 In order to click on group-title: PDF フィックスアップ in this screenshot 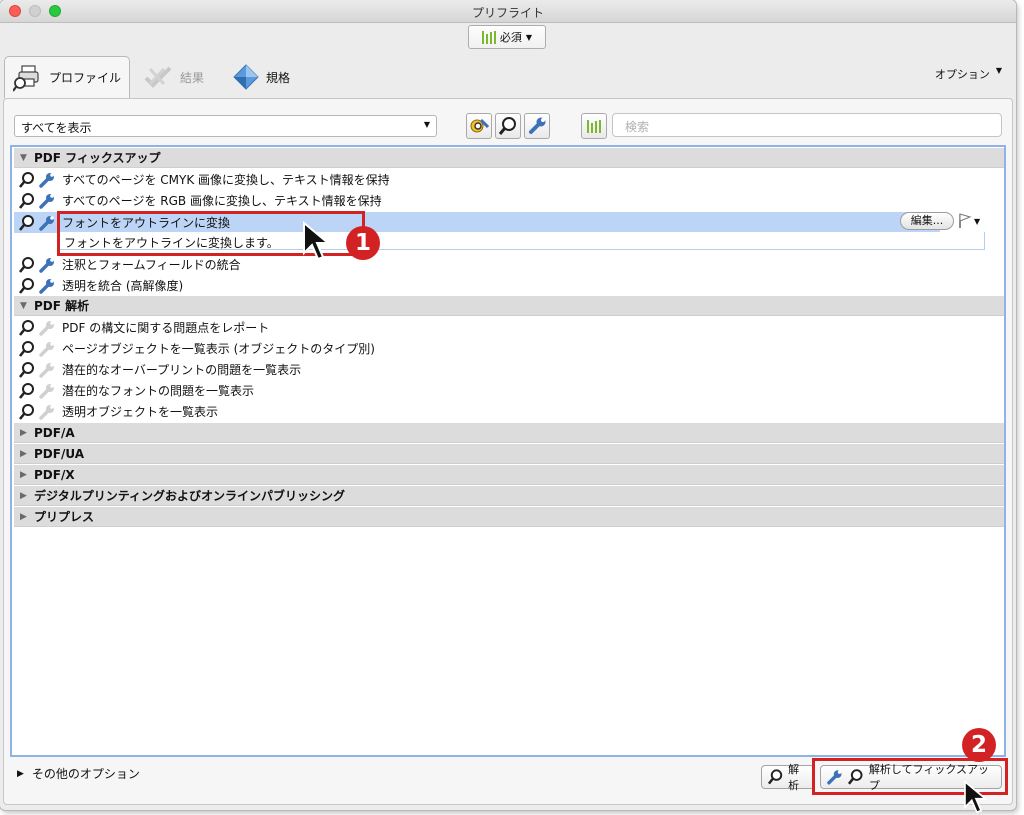, I will do `click(97, 158)`.